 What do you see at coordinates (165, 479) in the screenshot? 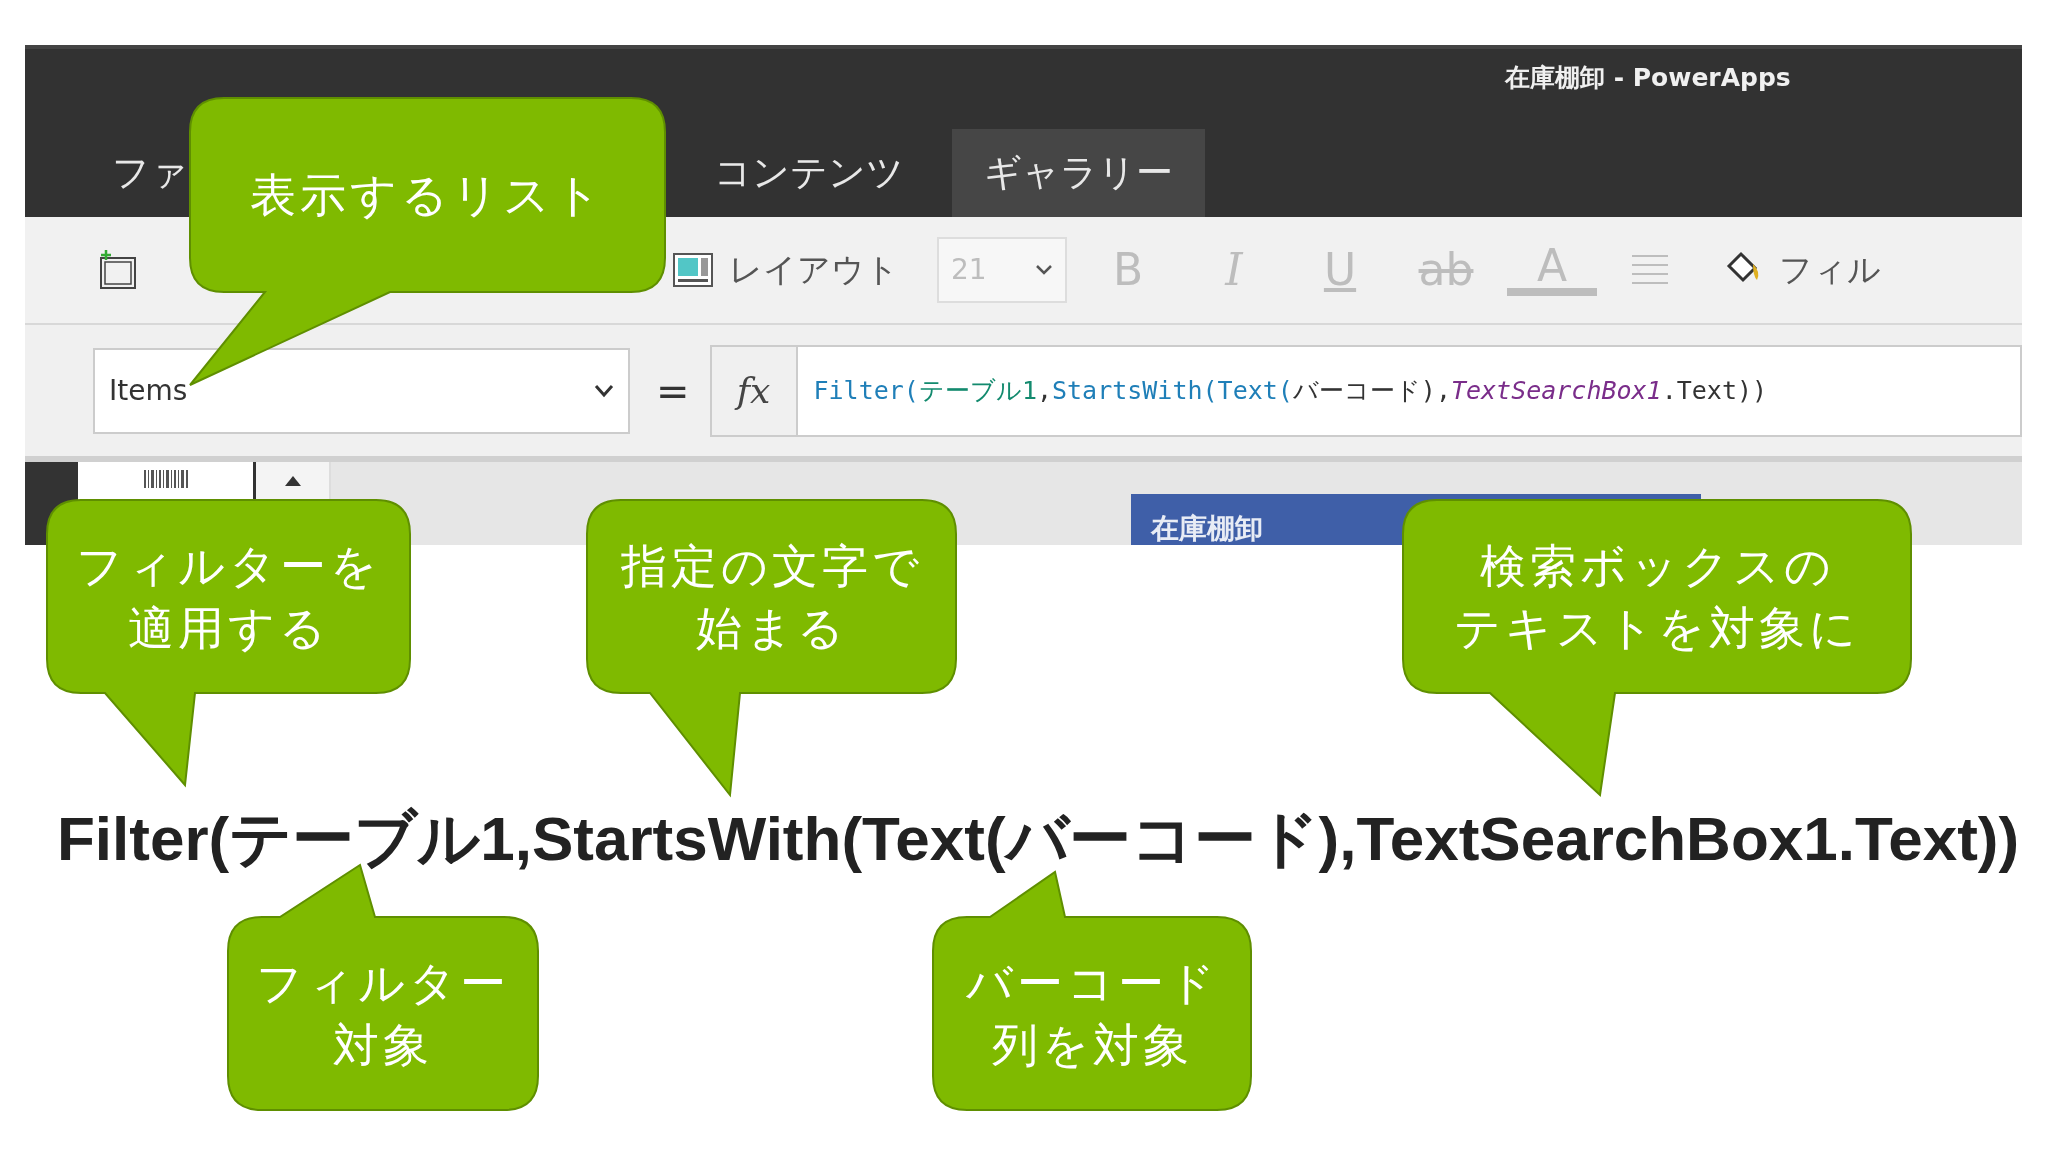
I see `barcode-icon` at bounding box center [165, 479].